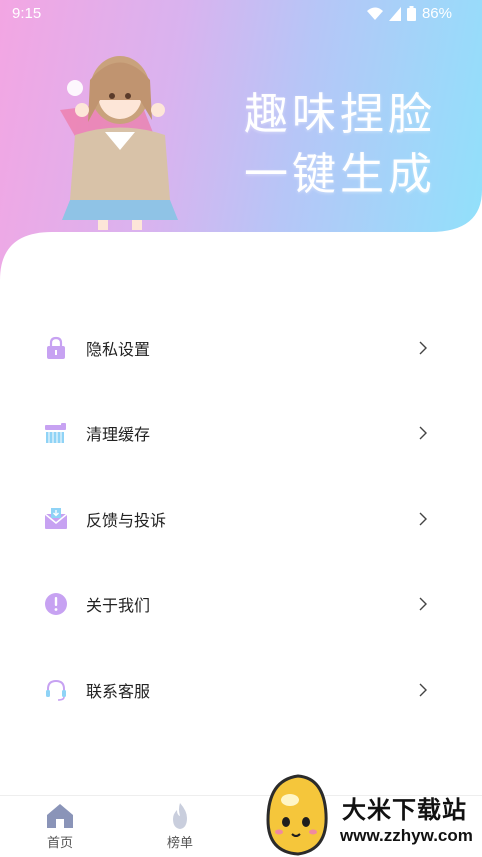  What do you see at coordinates (297, 815) in the screenshot?
I see `mascot-logo` at bounding box center [297, 815].